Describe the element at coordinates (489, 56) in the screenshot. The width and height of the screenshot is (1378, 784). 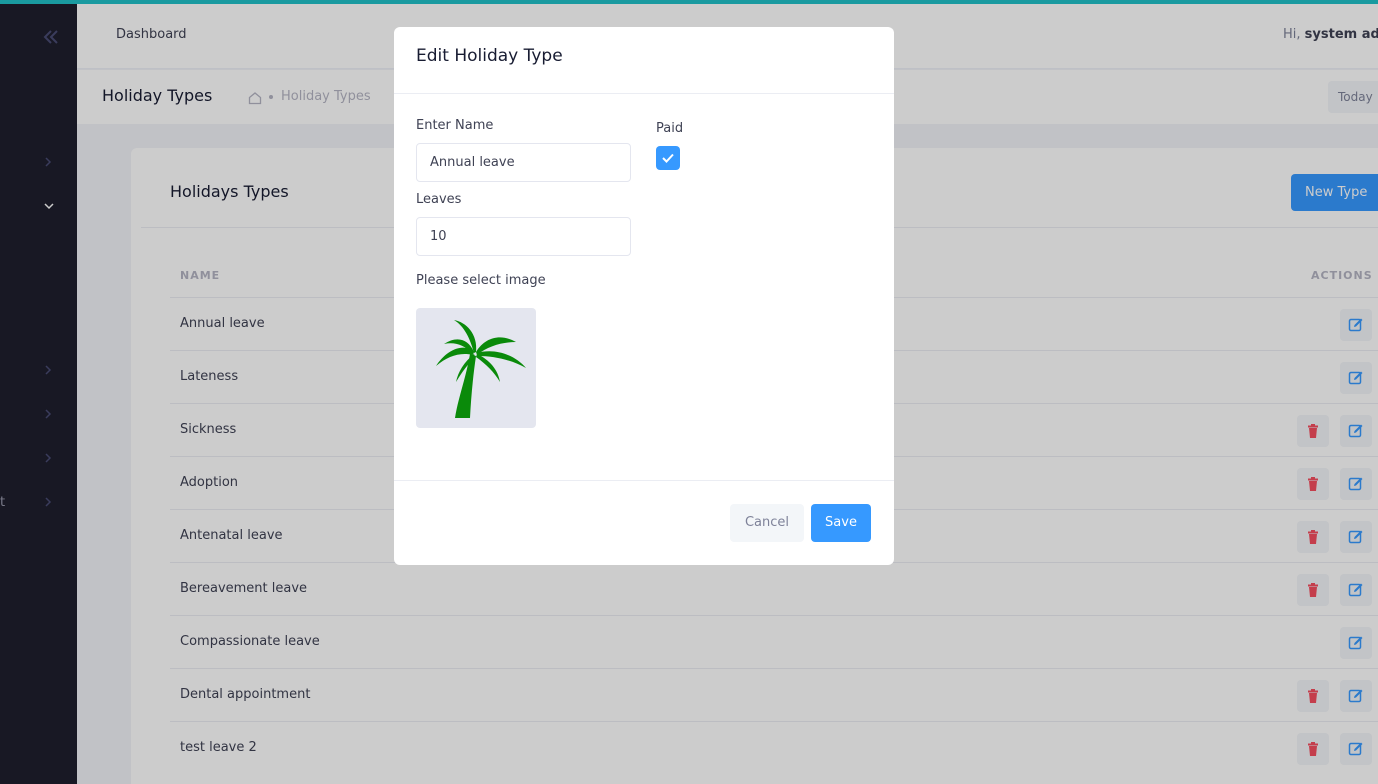
I see `modal-title: Edit Holiday Type` at that location.